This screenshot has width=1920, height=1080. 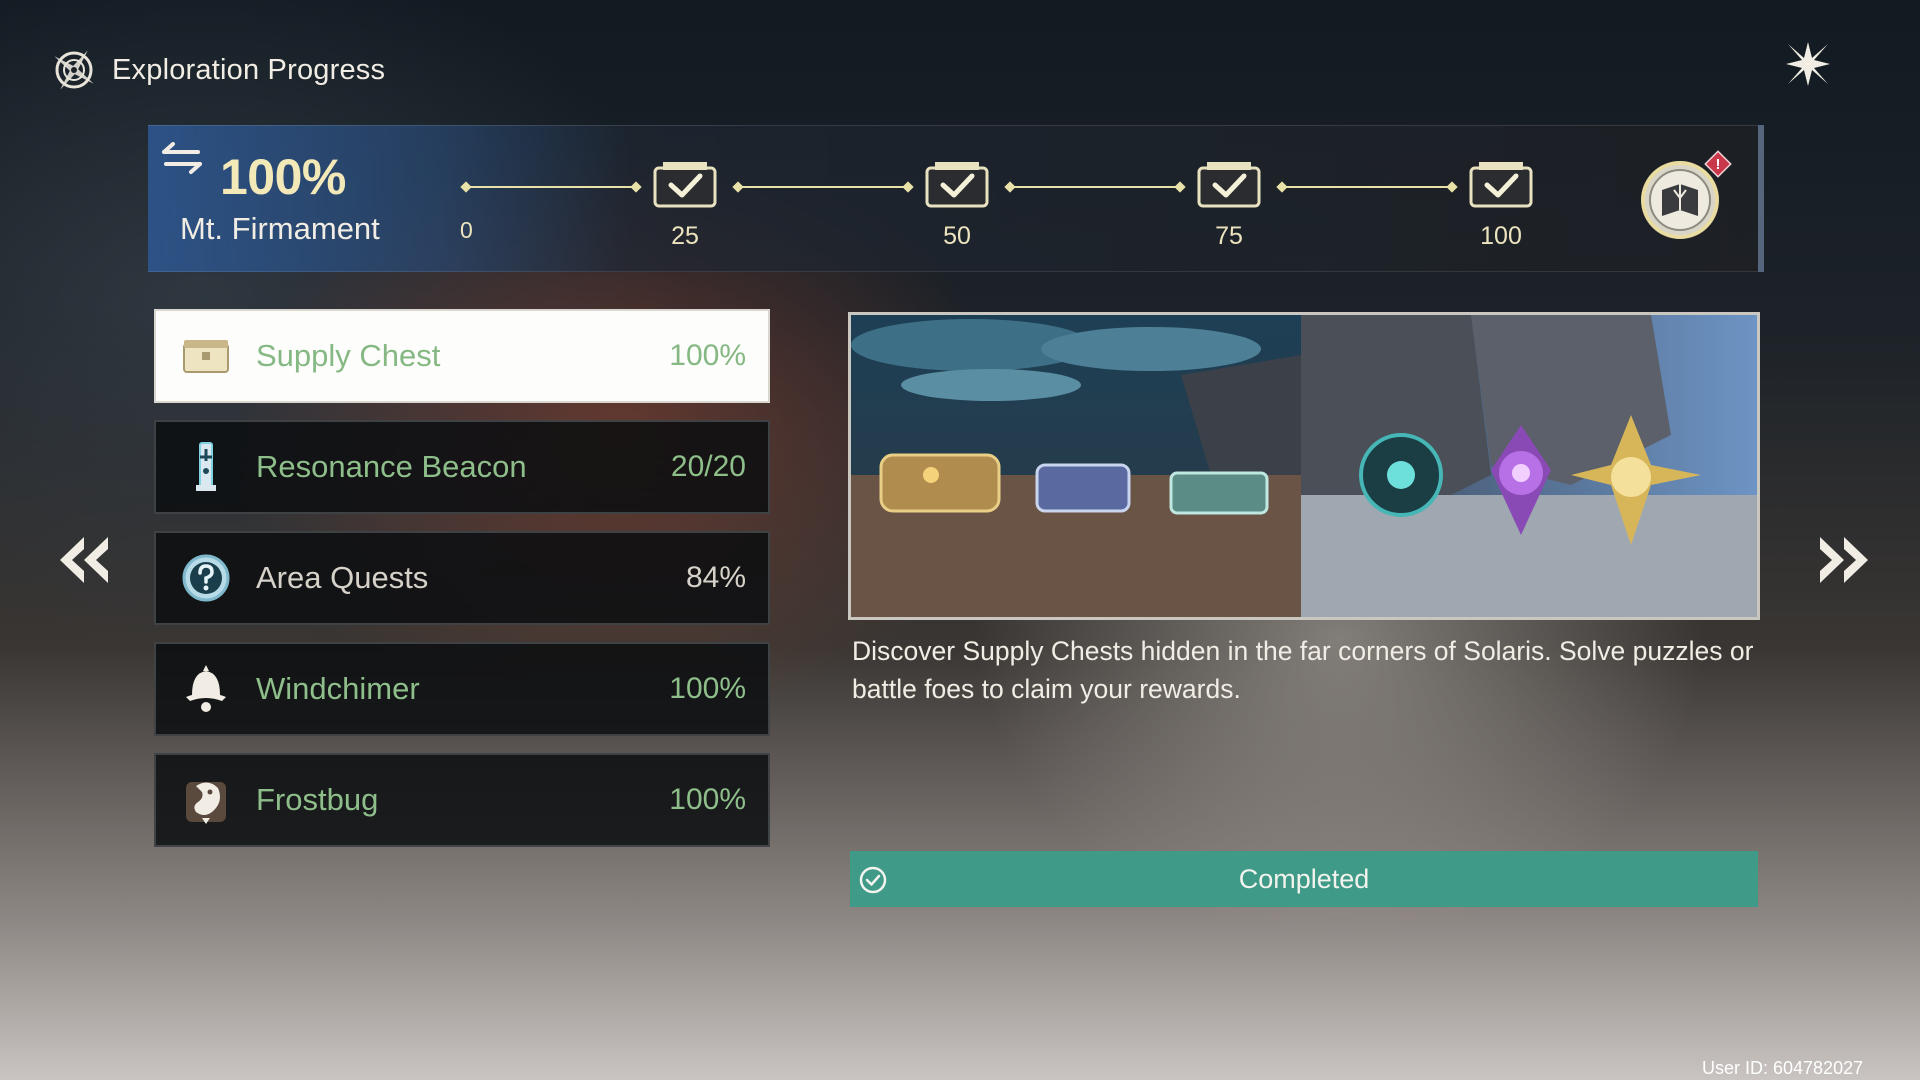 What do you see at coordinates (317, 799) in the screenshot?
I see `category-name: Frostbug` at bounding box center [317, 799].